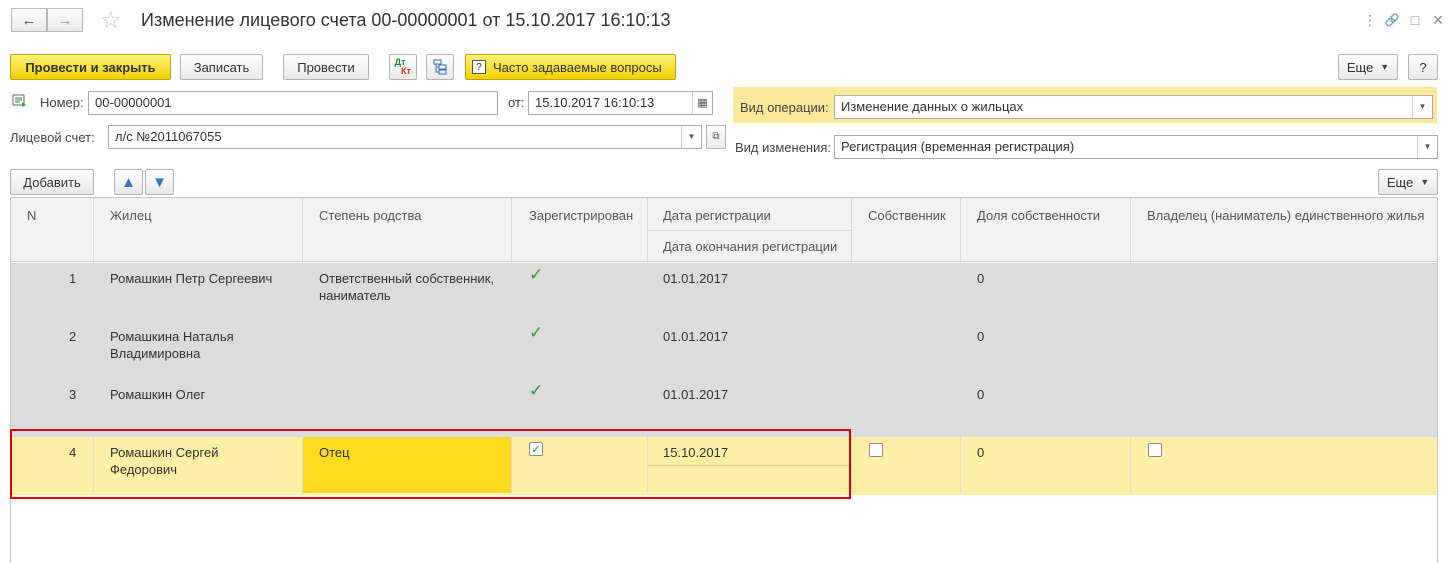 The width and height of the screenshot is (1455, 563). What do you see at coordinates (31, 215) in the screenshot?
I see `col-n: N` at bounding box center [31, 215].